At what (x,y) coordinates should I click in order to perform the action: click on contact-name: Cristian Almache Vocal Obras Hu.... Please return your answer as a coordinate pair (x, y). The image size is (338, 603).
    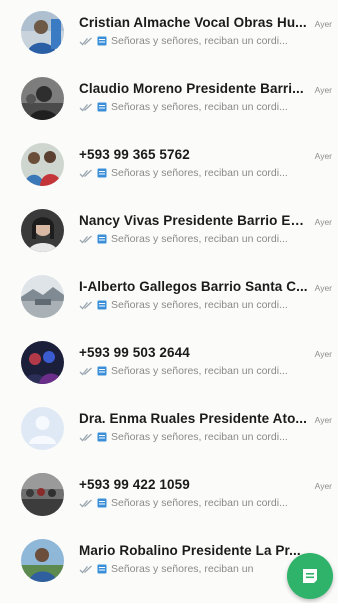
    Looking at the image, I should click on (193, 22).